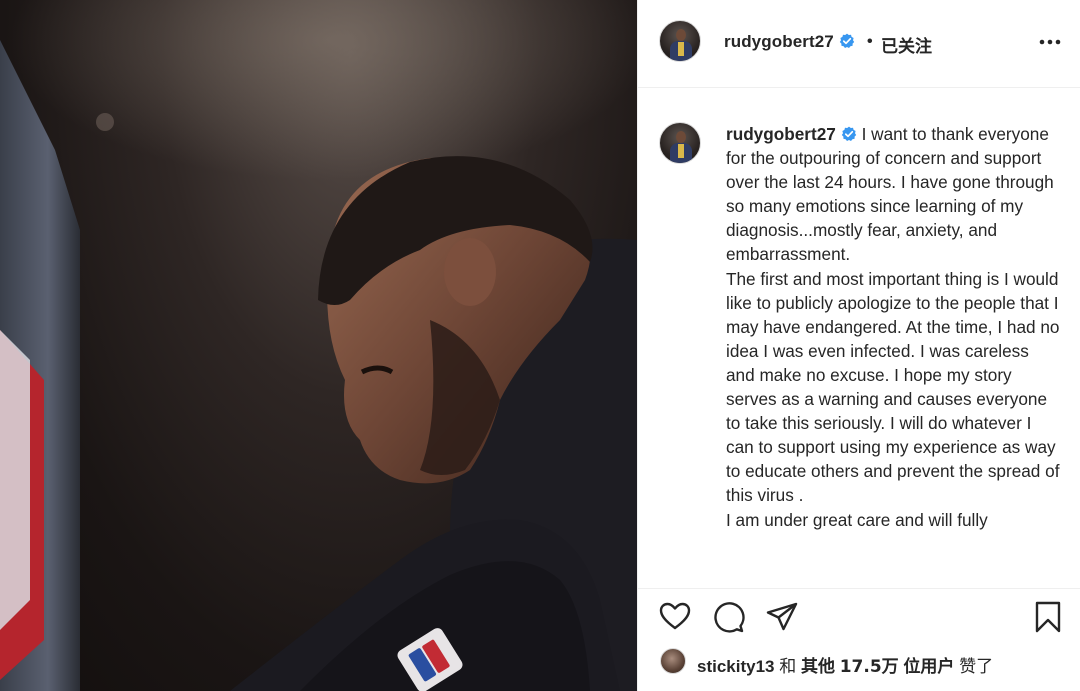 This screenshot has height=691, width=1080. I want to click on likes-and: 和, so click(788, 667).